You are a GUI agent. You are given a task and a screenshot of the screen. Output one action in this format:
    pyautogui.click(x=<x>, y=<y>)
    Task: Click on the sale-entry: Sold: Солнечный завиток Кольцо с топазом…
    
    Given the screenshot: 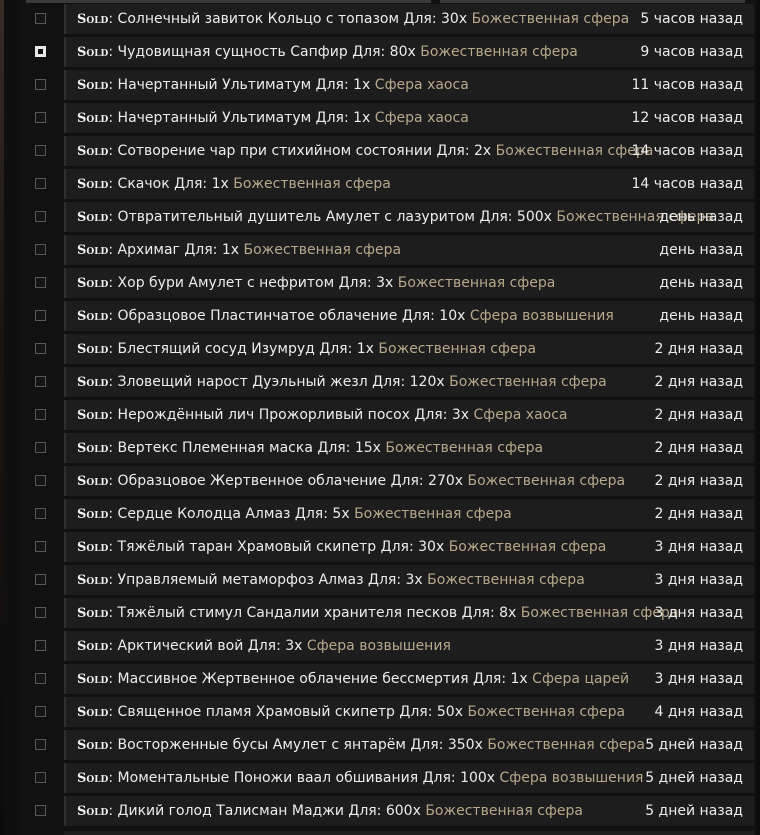 What is the action you would take?
    pyautogui.click(x=409, y=19)
    